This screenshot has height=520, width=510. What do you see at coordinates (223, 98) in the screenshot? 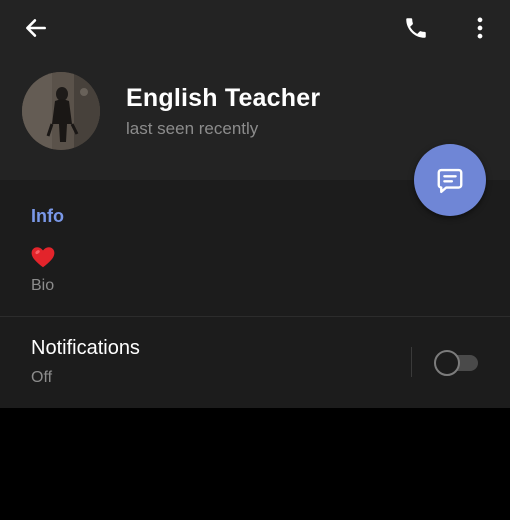
I see `contact-name: English Teacher` at bounding box center [223, 98].